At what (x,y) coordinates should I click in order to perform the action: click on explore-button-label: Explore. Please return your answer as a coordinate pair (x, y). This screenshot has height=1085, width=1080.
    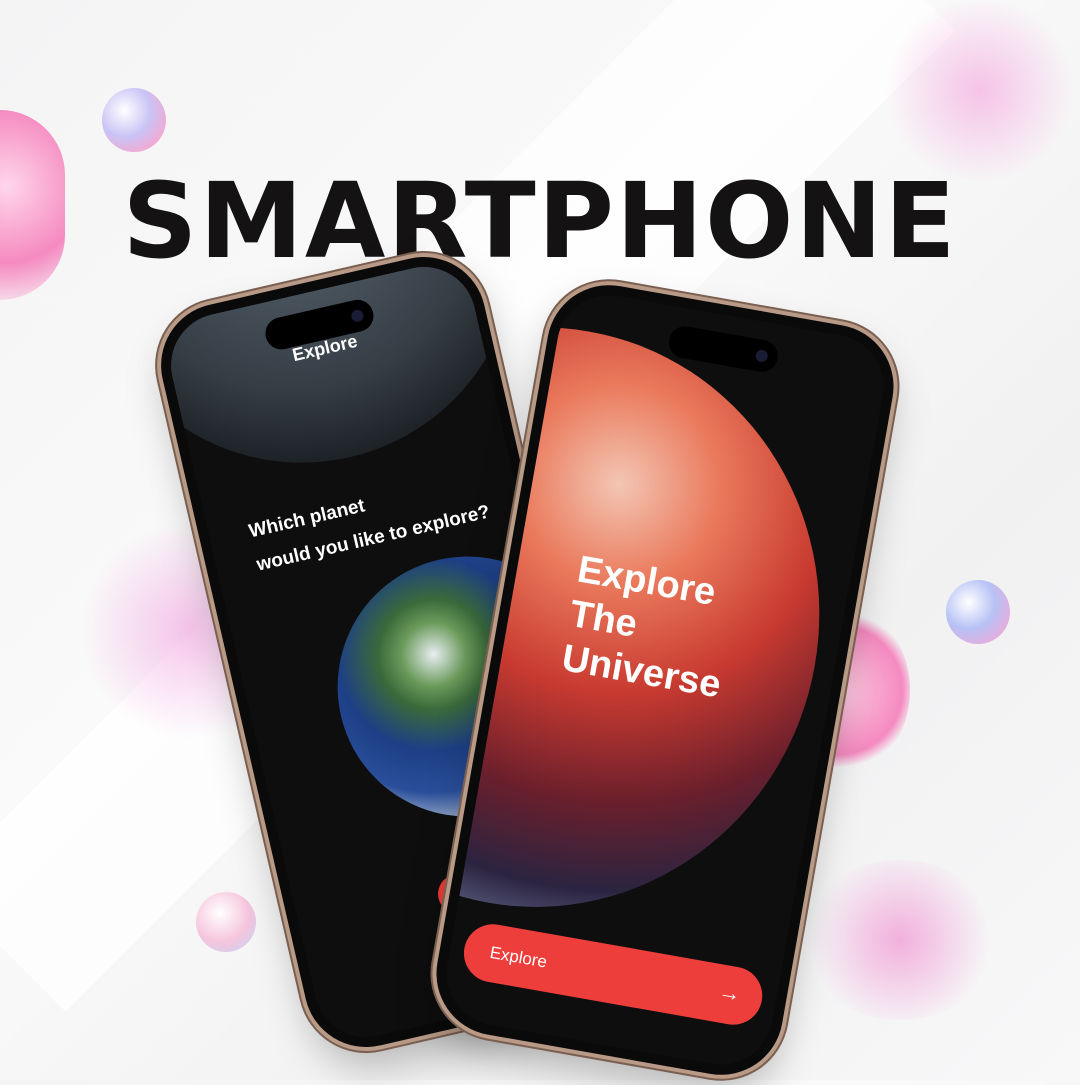
    Looking at the image, I should click on (518, 957).